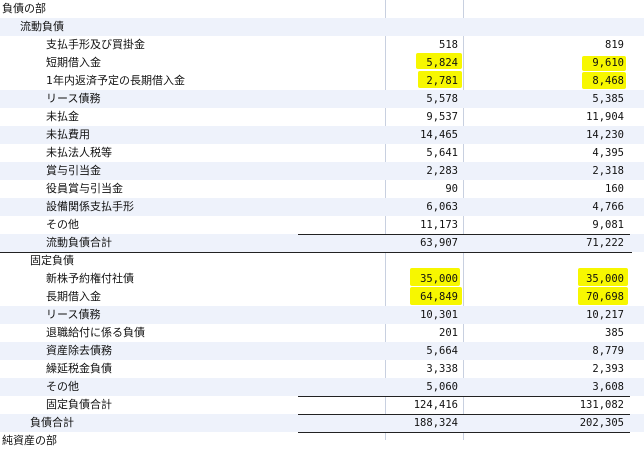 This screenshot has height=450, width=644. Describe the element at coordinates (62, 116) in the screenshot. I see `row-label: 未払金` at that location.